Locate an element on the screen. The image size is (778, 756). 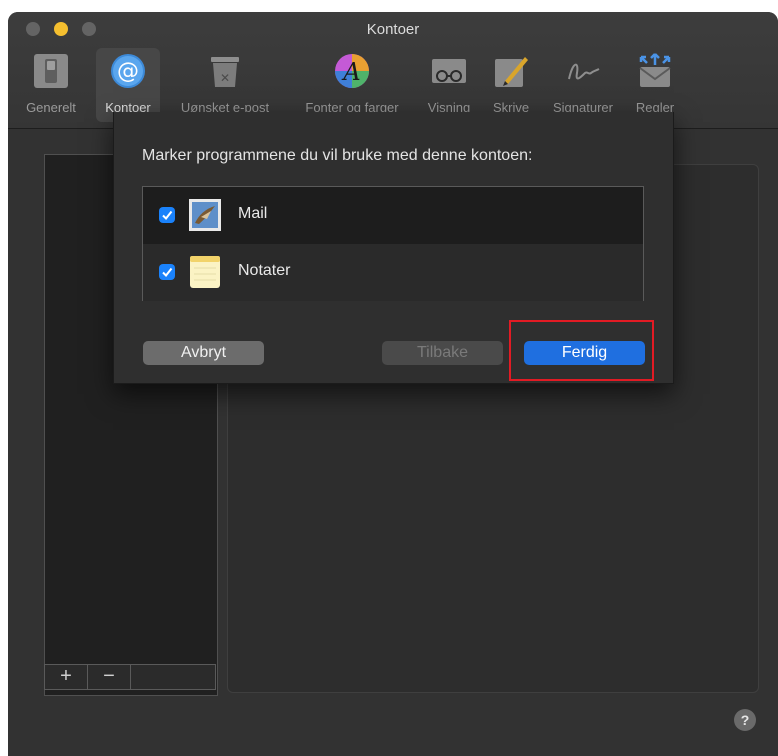
notes-icon is located at coordinates (205, 272).